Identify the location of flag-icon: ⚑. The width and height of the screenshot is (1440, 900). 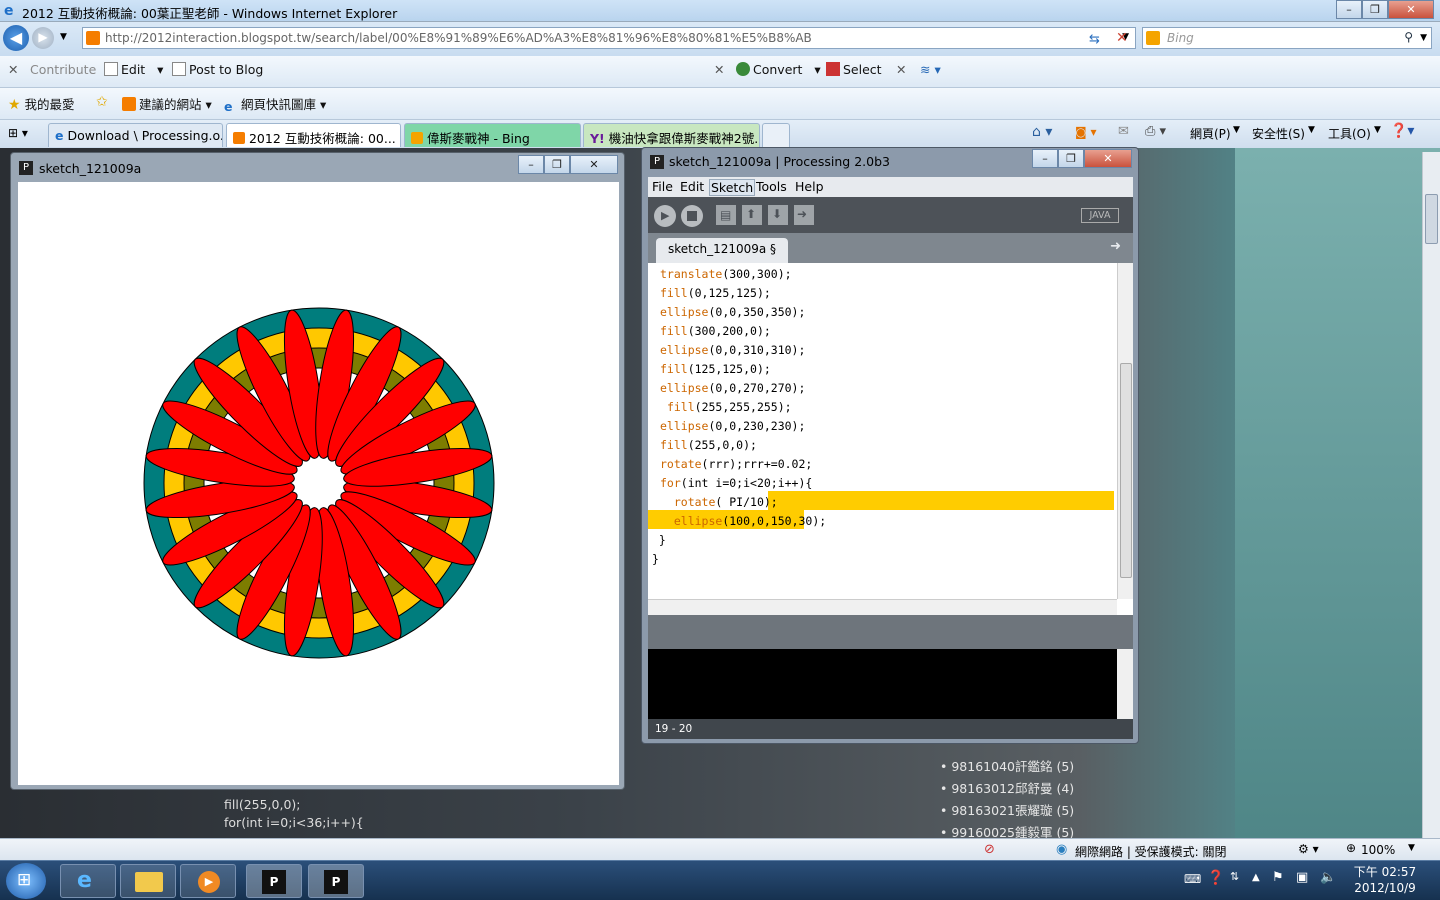
(1278, 877).